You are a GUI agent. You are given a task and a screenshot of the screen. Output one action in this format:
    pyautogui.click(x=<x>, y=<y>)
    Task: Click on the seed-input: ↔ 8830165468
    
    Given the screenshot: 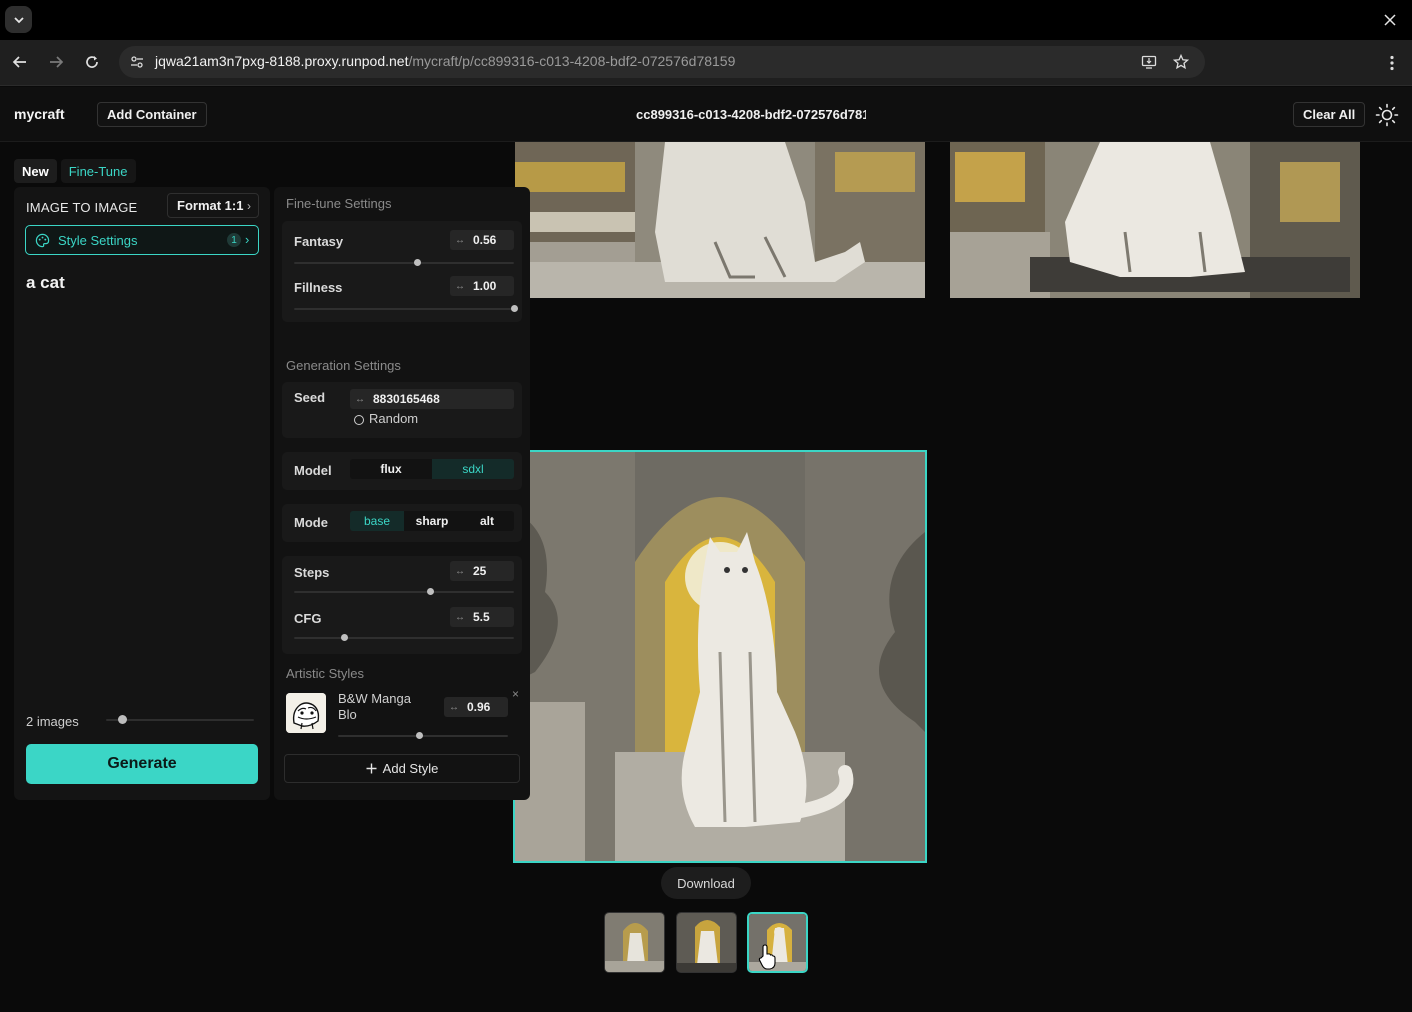 What is the action you would take?
    pyautogui.click(x=432, y=399)
    